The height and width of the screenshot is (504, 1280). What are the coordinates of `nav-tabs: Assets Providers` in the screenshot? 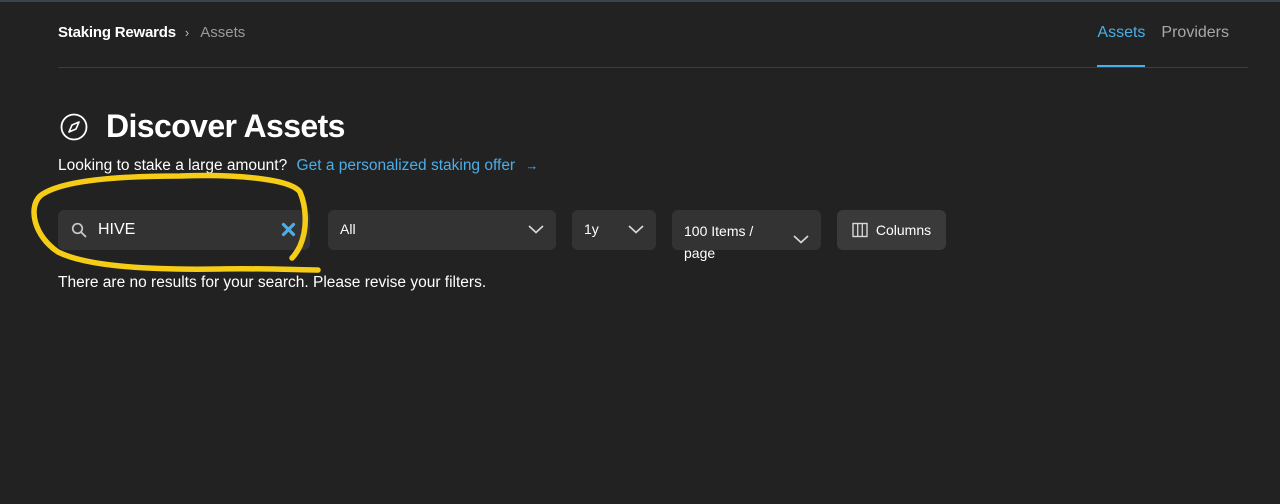 It's located at (1163, 34).